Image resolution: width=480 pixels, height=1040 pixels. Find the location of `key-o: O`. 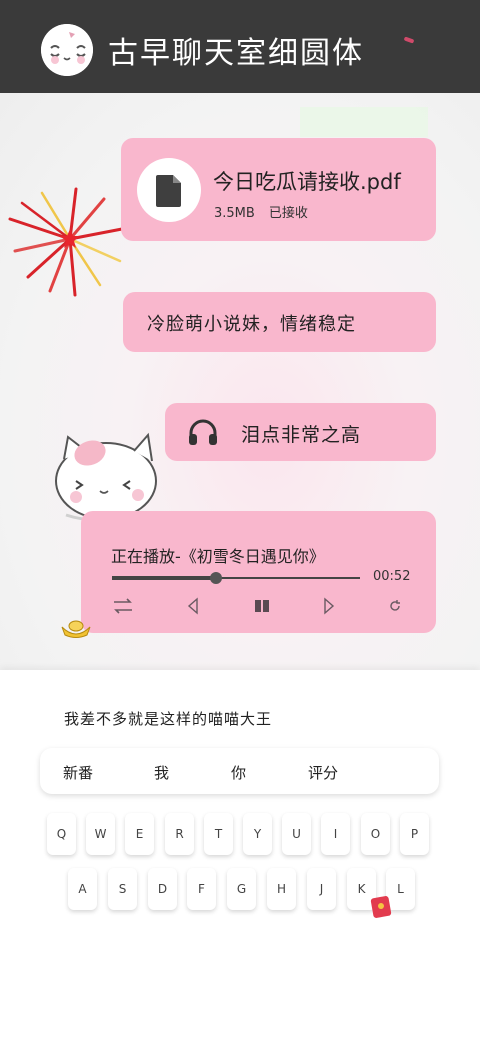

key-o: O is located at coordinates (375, 834).